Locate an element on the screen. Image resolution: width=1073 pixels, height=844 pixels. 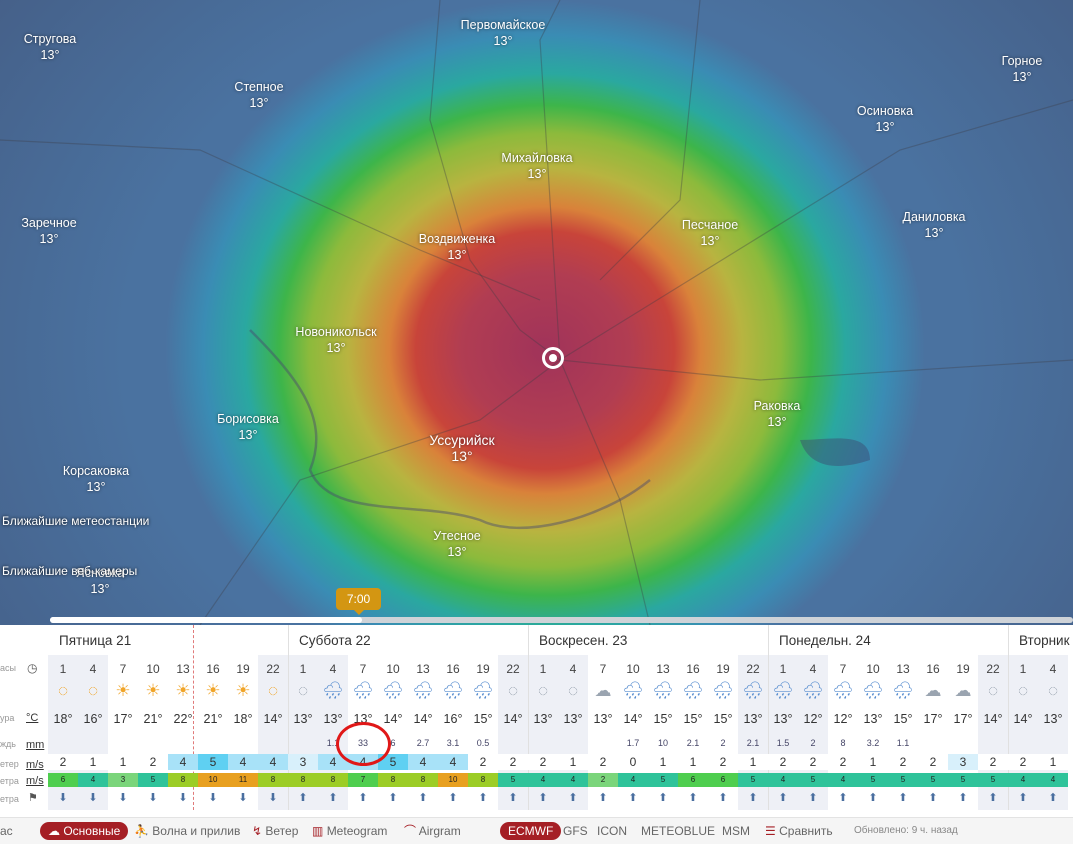
city-korsakovka: Корсаковка 13° is located at coordinates (96, 479).